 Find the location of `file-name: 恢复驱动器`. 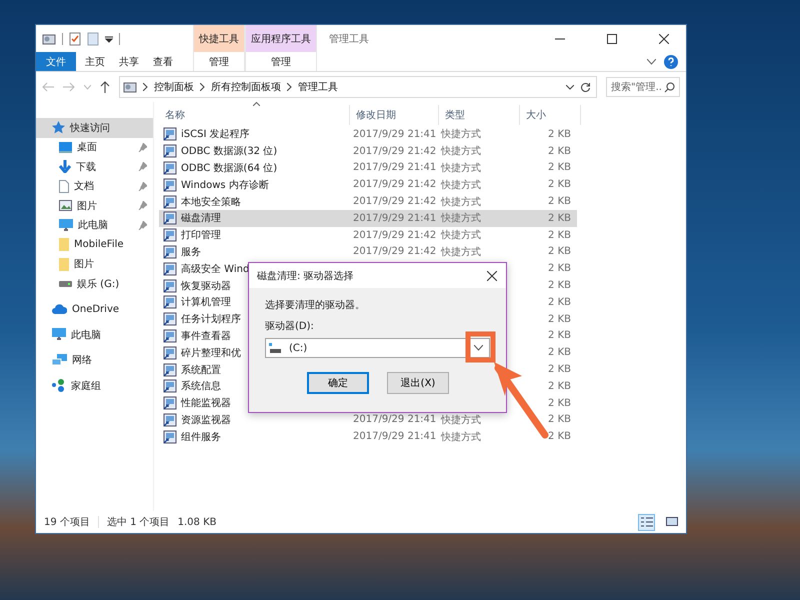

file-name: 恢复驱动器 is located at coordinates (206, 286).